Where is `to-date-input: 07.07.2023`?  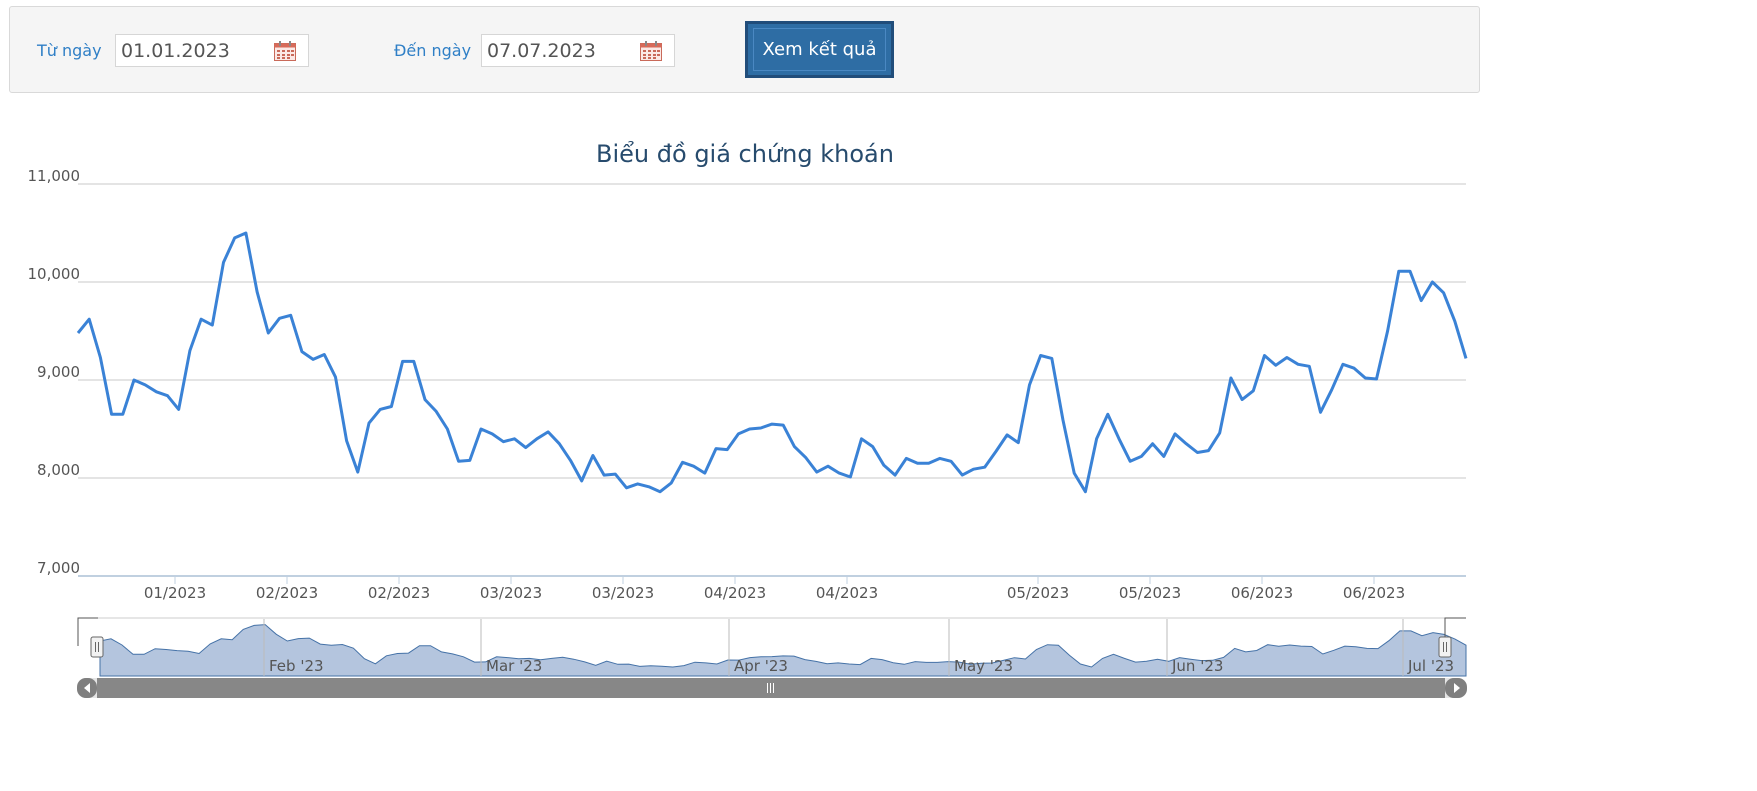
to-date-input: 07.07.2023 is located at coordinates (578, 50).